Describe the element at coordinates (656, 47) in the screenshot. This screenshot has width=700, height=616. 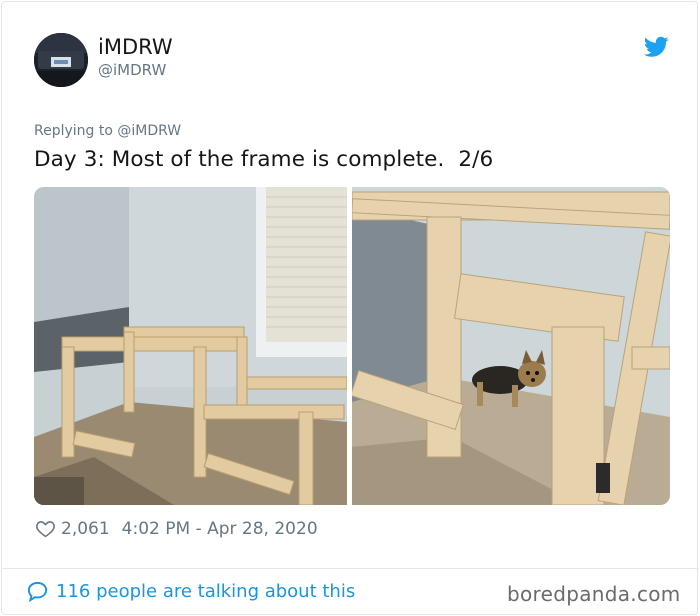
I see `twitter-bird-icon` at that location.